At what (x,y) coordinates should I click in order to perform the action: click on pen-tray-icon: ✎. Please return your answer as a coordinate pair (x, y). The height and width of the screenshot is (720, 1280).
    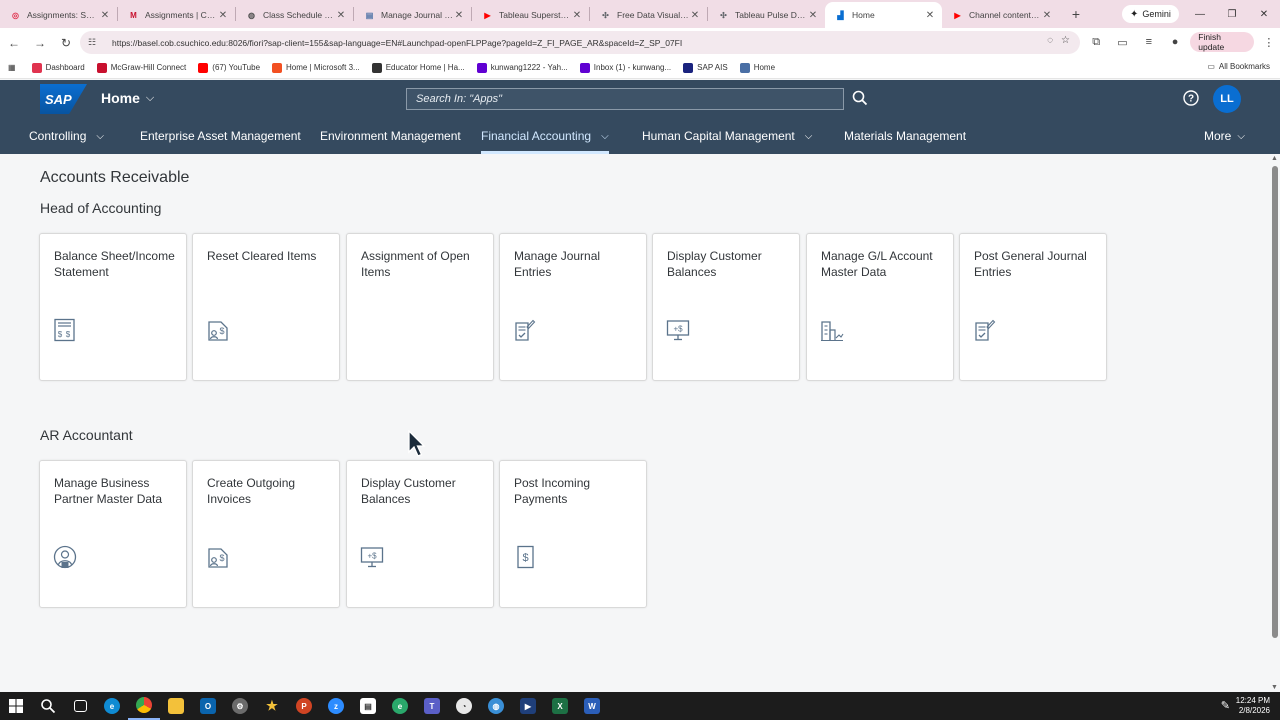
    Looking at the image, I should click on (1225, 705).